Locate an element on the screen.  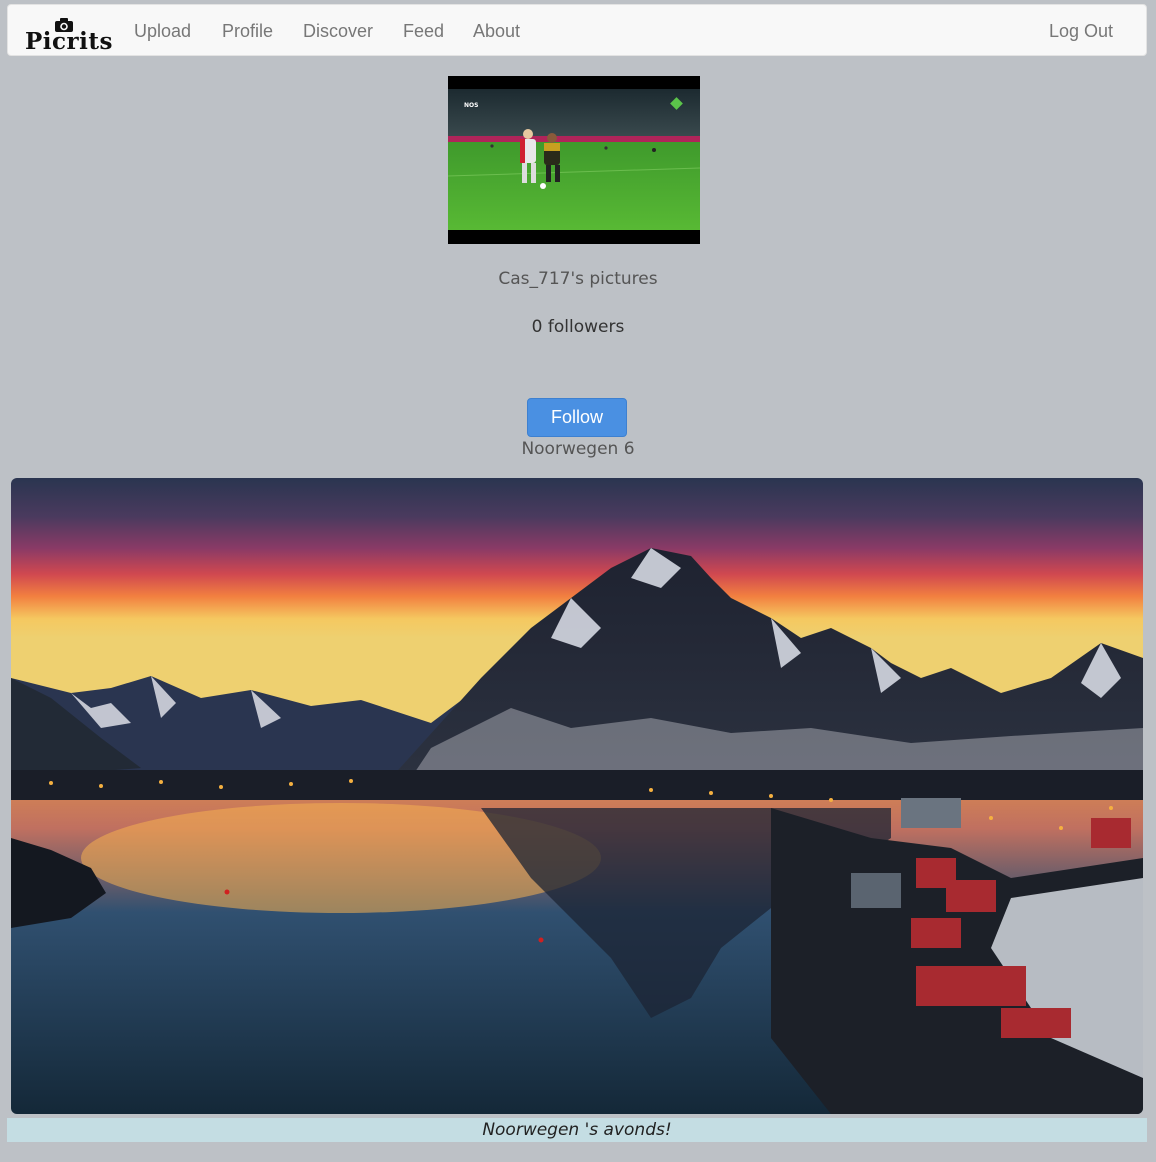
photo-caption: Noorwegen 's avonds! is located at coordinates (577, 1130).